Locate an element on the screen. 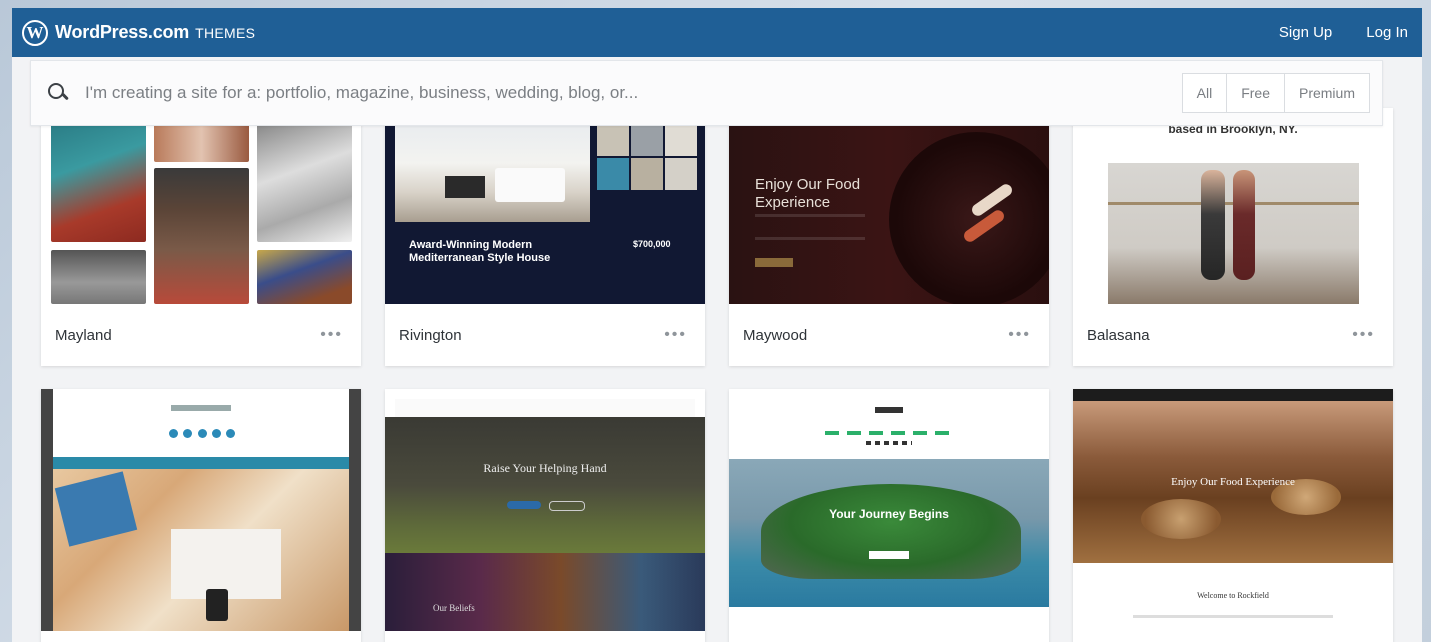  preview-title: Your Journey Begins is located at coordinates (889, 514).